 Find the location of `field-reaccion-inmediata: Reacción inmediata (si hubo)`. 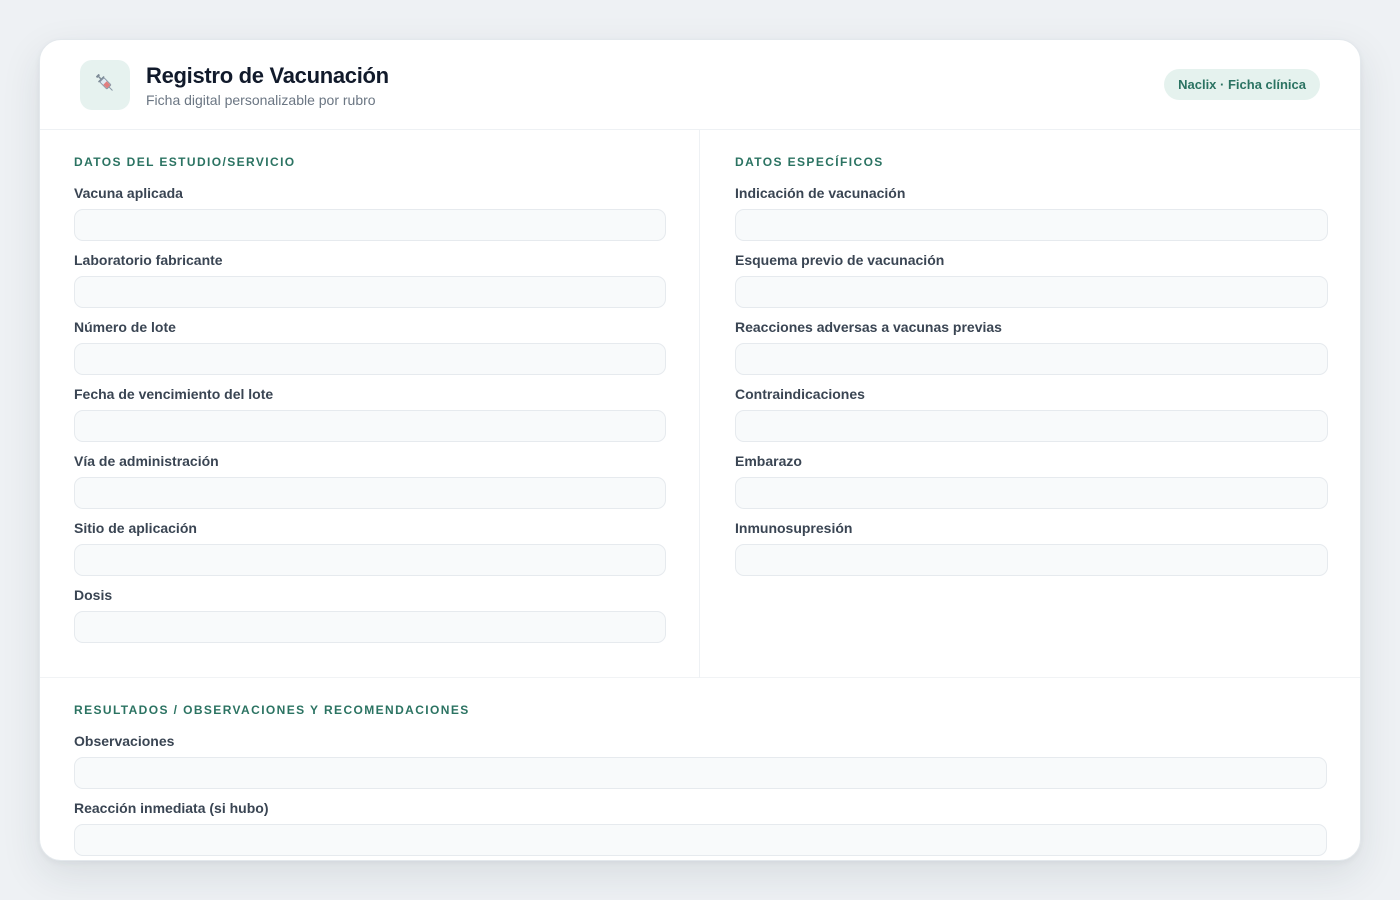

field-reaccion-inmediata: Reacción inmediata (si hubo) is located at coordinates (700, 827).